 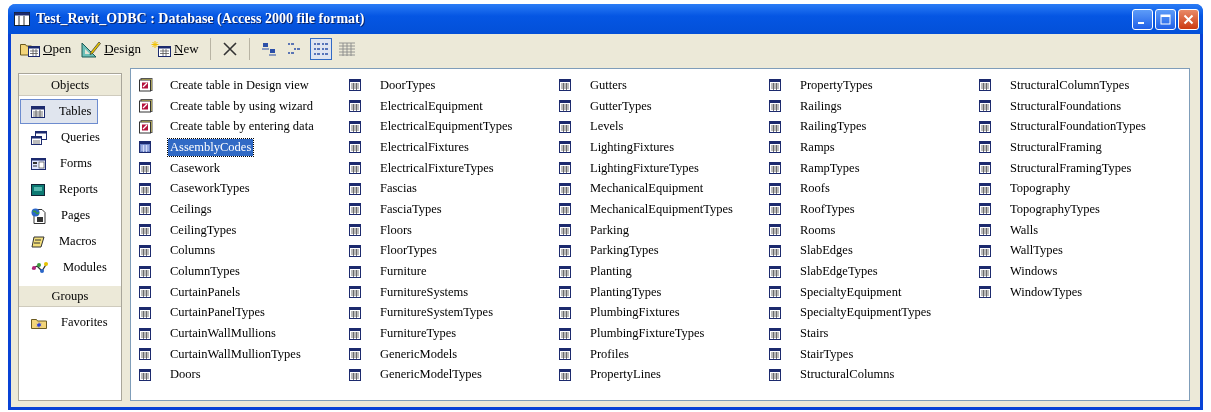 What do you see at coordinates (424, 292) in the screenshot?
I see `table-item: FurnitureSystems` at bounding box center [424, 292].